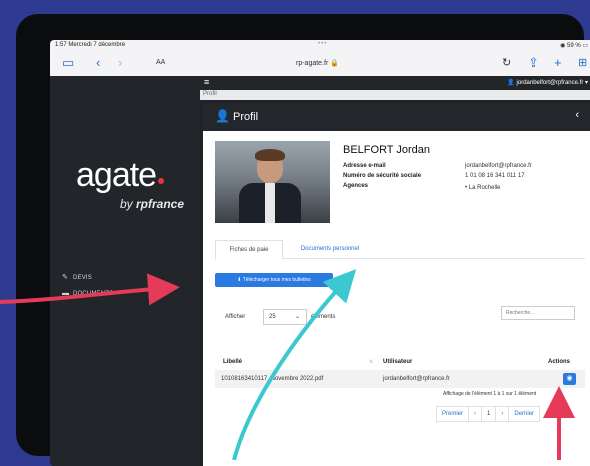 Image resolution: width=590 pixels, height=466 pixels. What do you see at coordinates (294, 364) in the screenshot?
I see `arrow-to-documents-tab` at bounding box center [294, 364].